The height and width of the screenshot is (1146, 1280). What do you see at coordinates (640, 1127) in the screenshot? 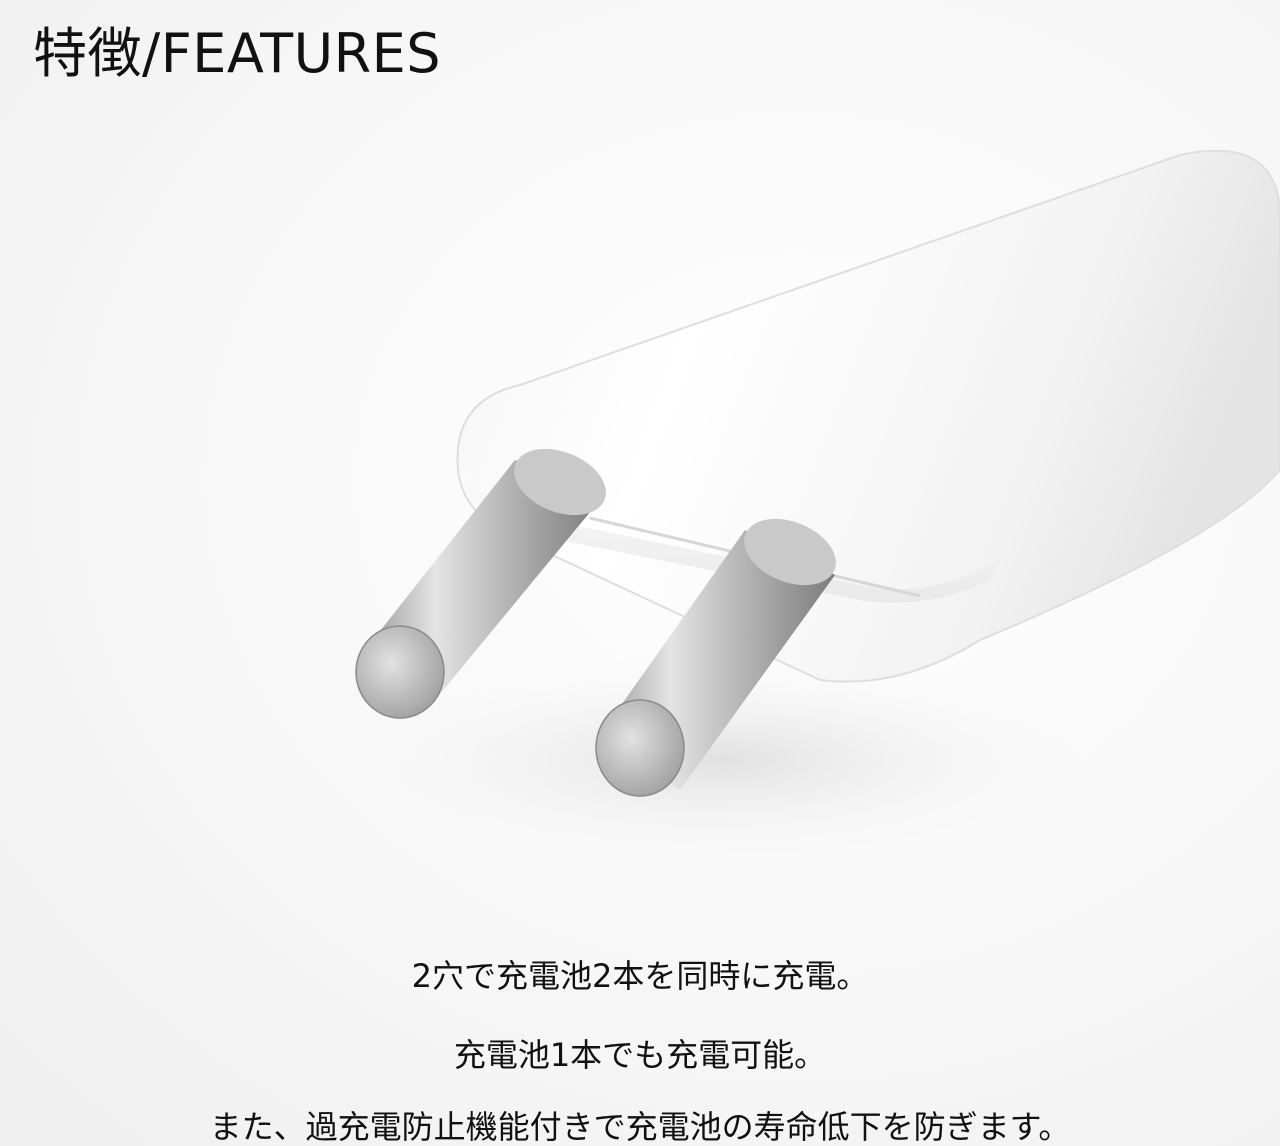
I see `feature-text-overcharge-protection: また、過充電防止機能付きで充電池の寿命低下を防ぎます。` at bounding box center [640, 1127].